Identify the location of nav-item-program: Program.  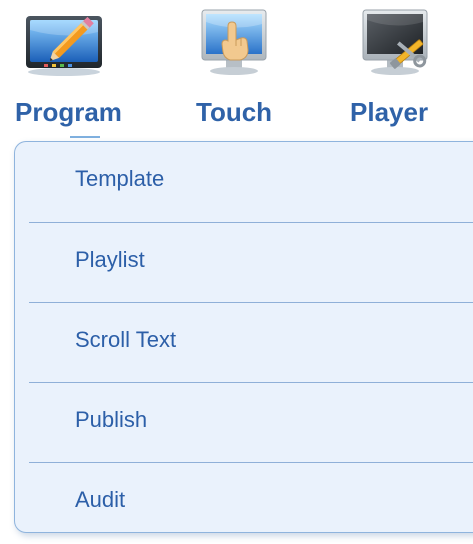
(65, 66).